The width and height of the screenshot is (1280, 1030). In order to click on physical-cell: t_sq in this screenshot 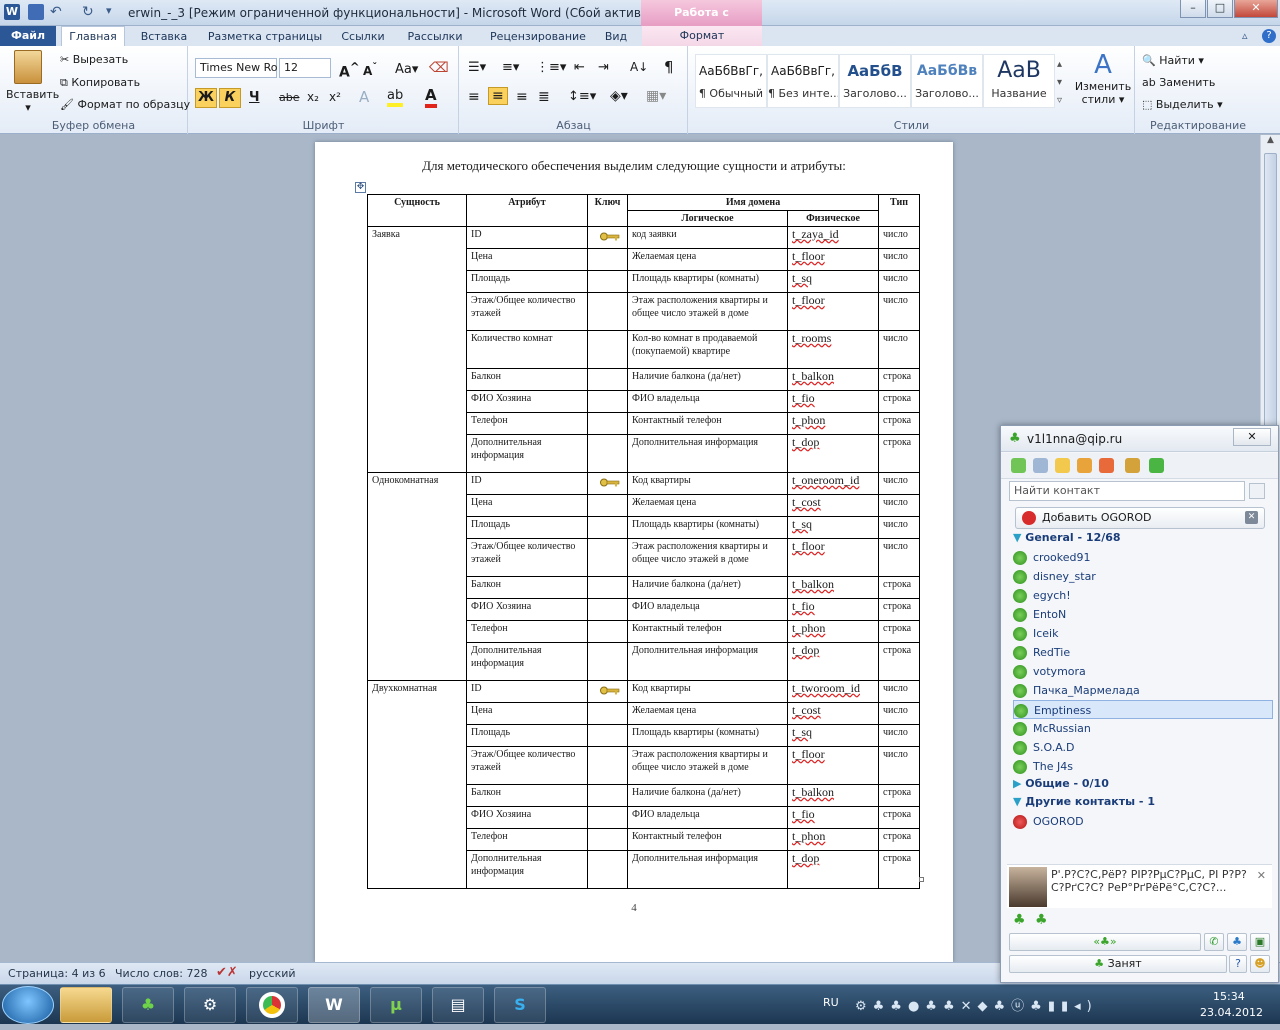, I will do `click(833, 735)`.